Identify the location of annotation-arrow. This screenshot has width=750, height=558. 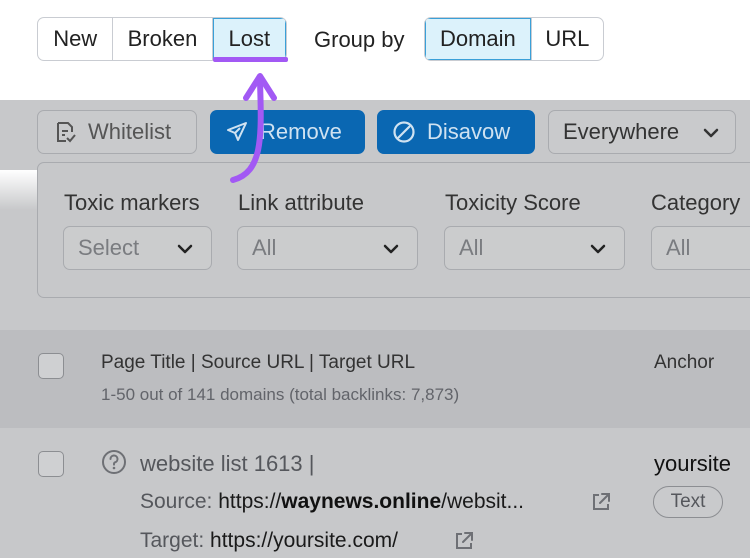
(253, 128).